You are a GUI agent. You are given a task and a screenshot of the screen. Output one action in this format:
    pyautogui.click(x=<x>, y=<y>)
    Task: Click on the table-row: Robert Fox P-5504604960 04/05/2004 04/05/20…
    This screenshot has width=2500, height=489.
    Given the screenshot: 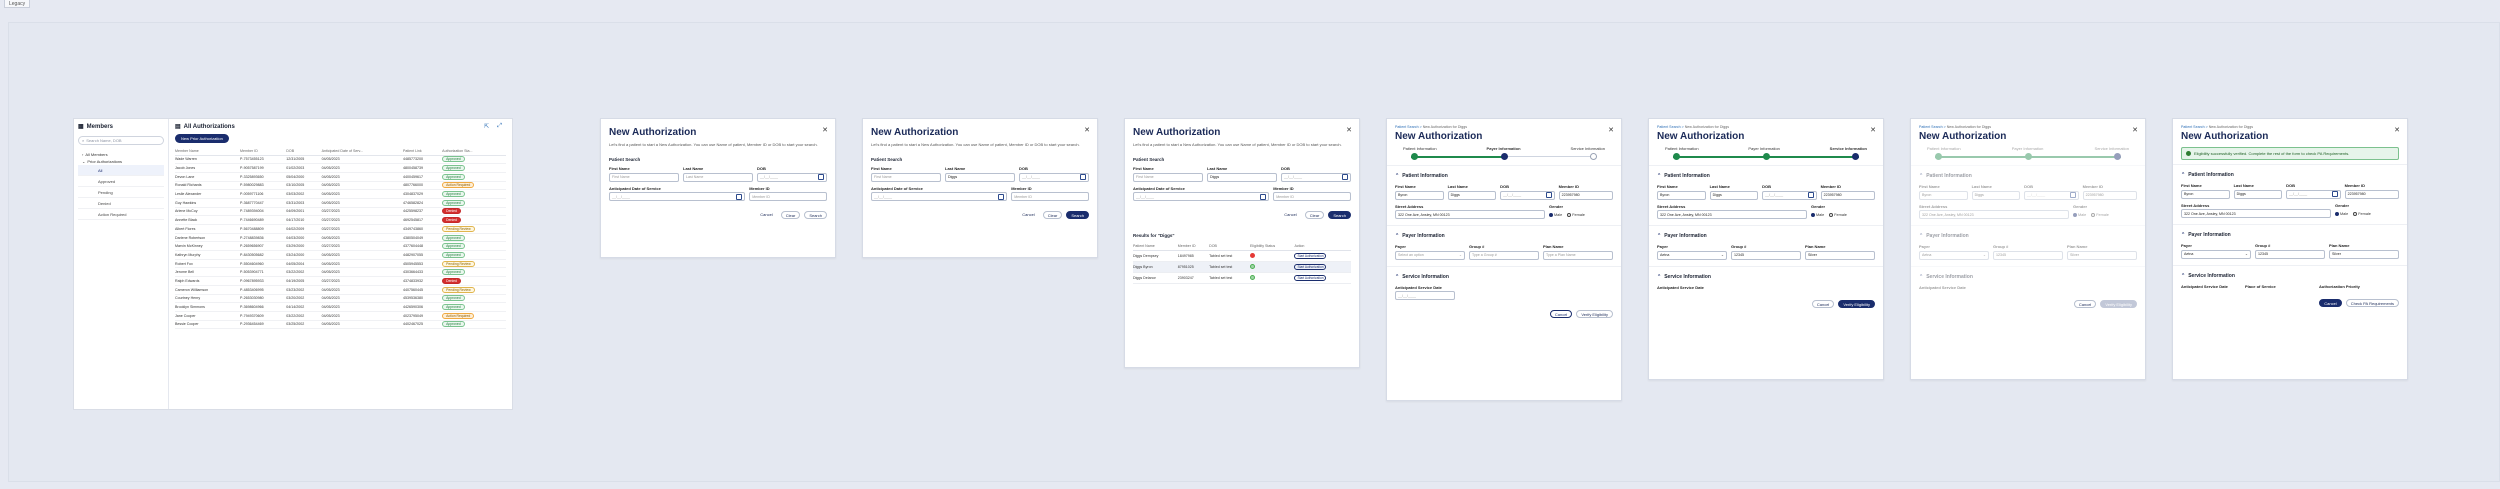 What is the action you would take?
    pyautogui.click(x=340, y=264)
    